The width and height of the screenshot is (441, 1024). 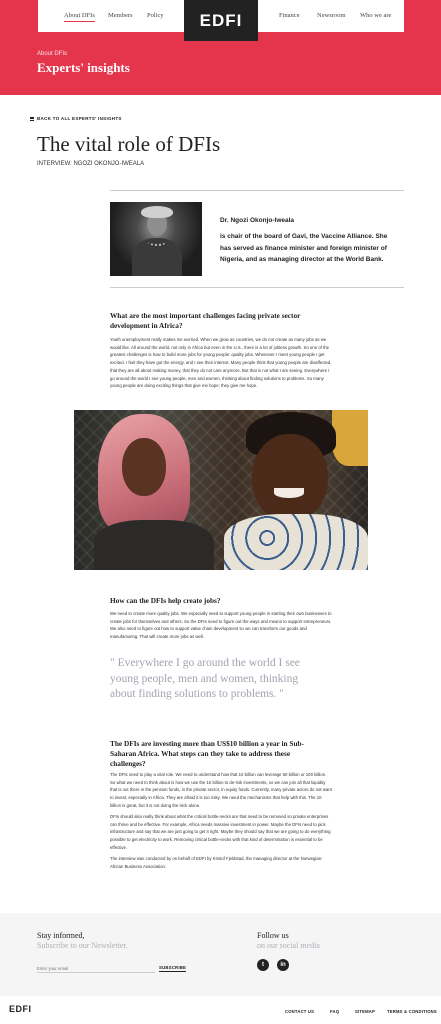 I want to click on bio-name: Dr. Ngozi Okonjo-Iweala, so click(x=257, y=220).